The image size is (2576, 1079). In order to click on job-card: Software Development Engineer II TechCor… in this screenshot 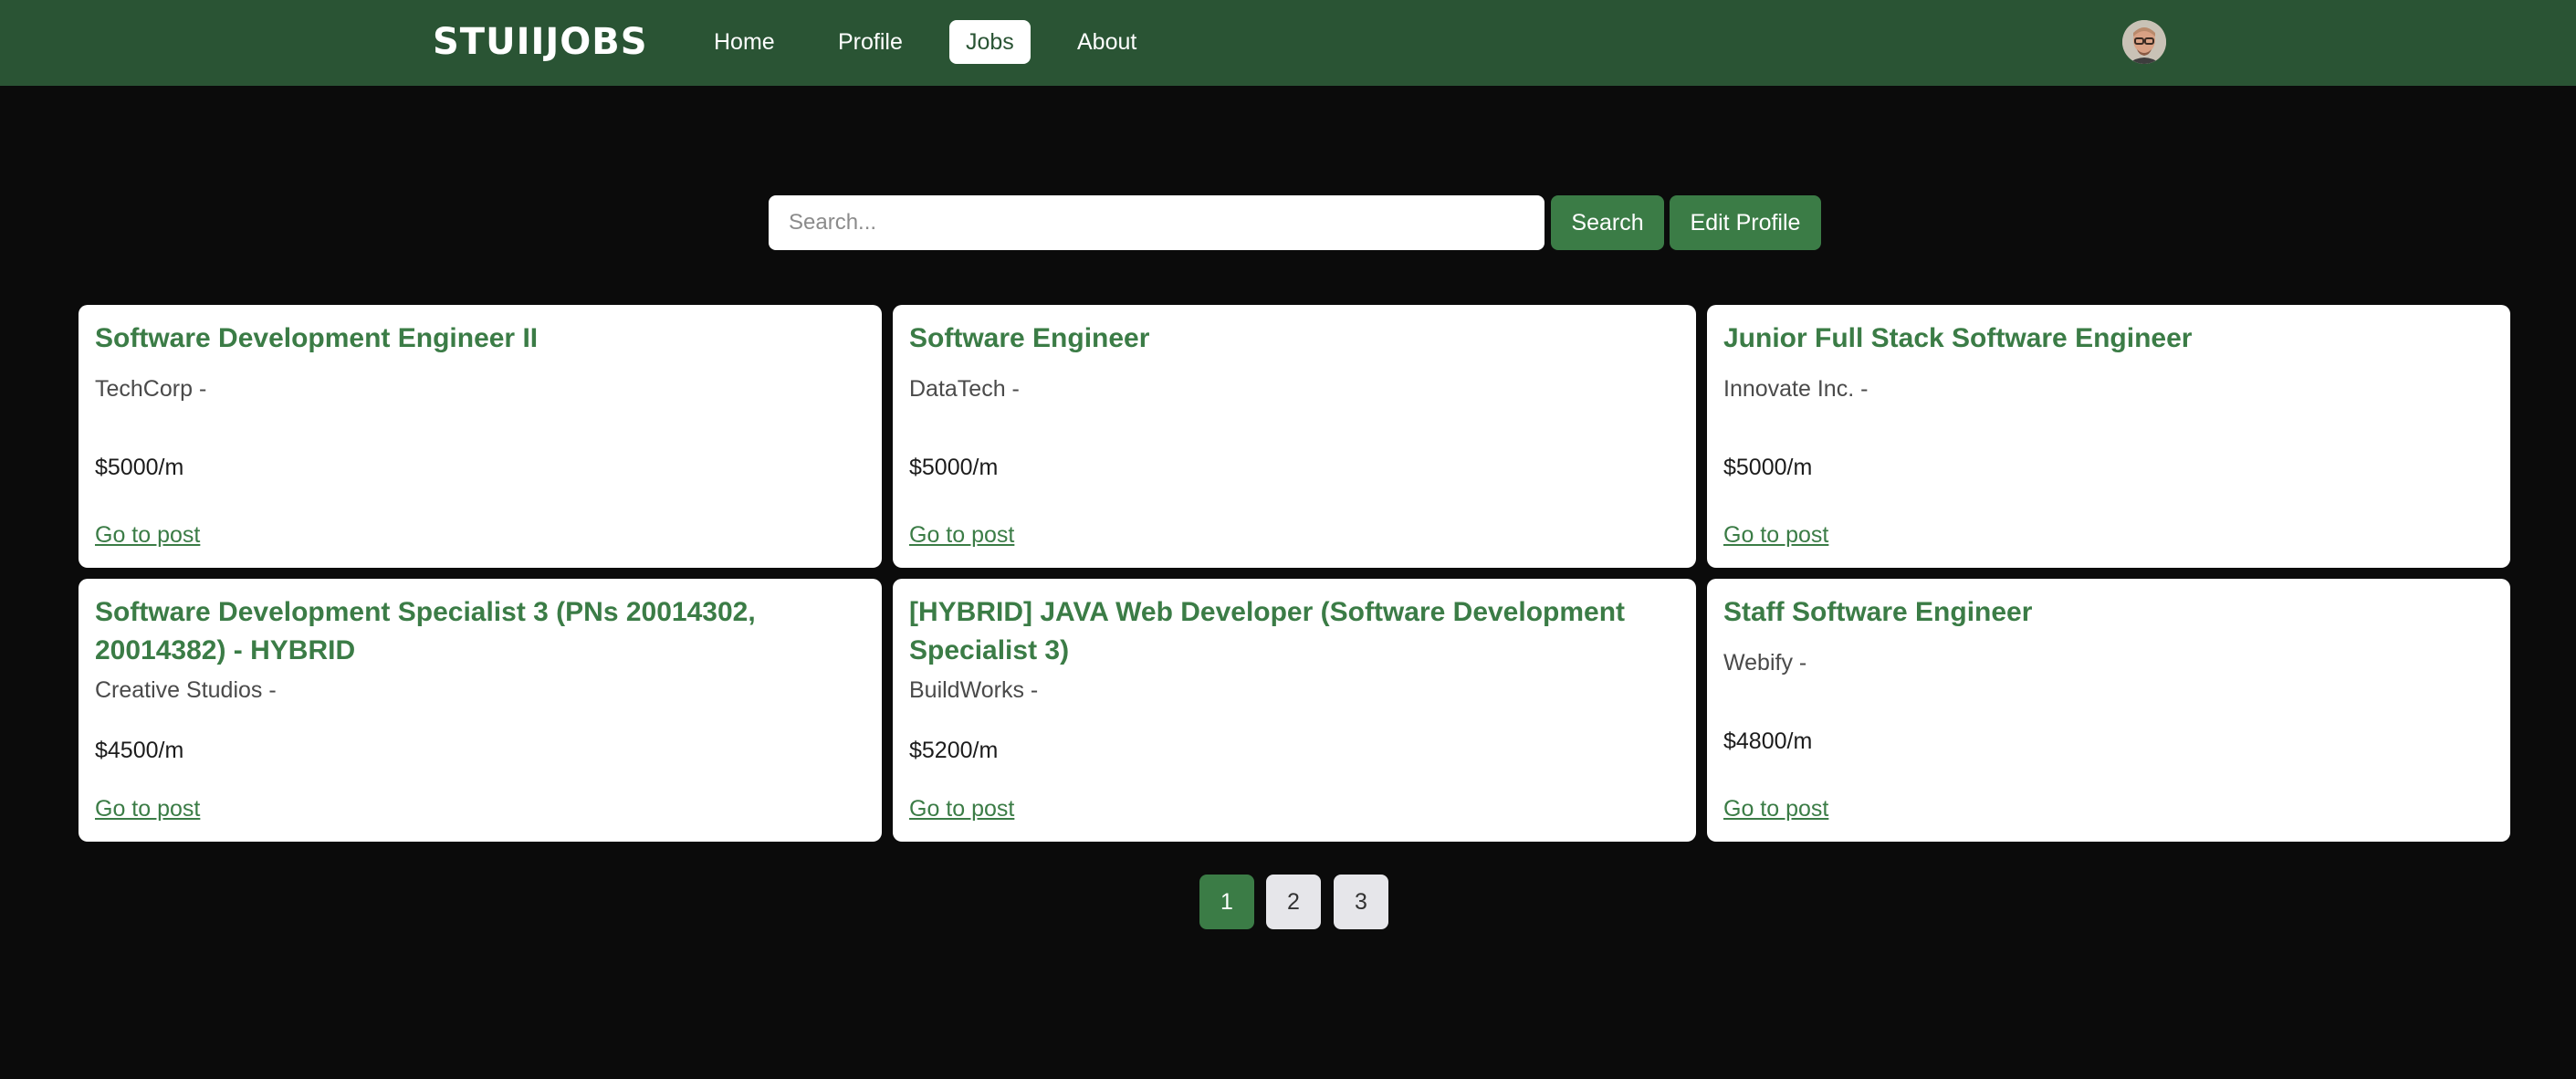, I will do `click(481, 436)`.